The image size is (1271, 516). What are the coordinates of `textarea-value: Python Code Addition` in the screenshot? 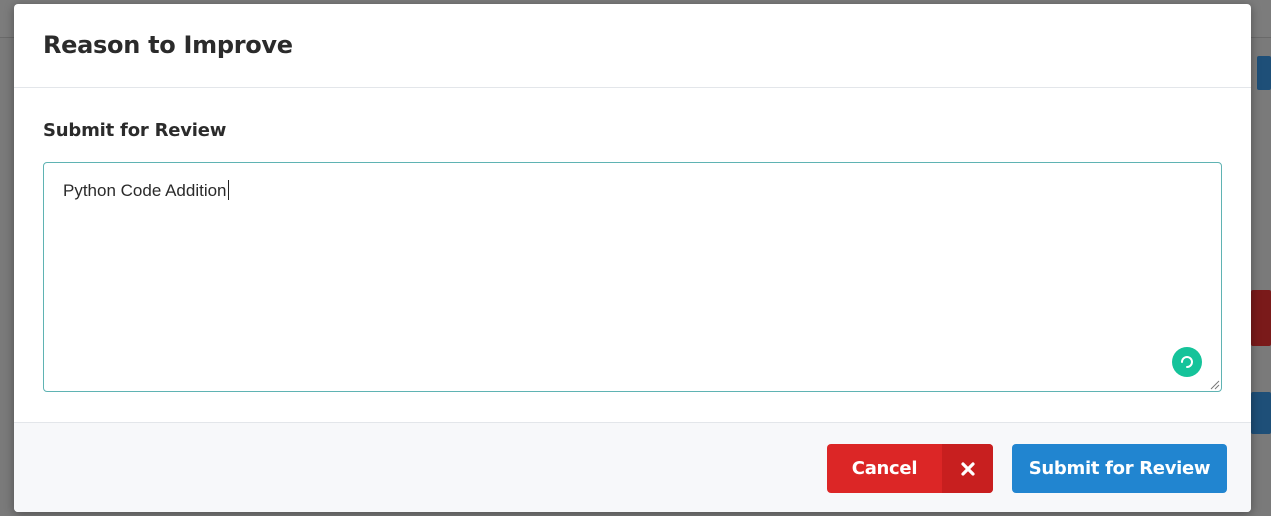 It's located at (146, 190).